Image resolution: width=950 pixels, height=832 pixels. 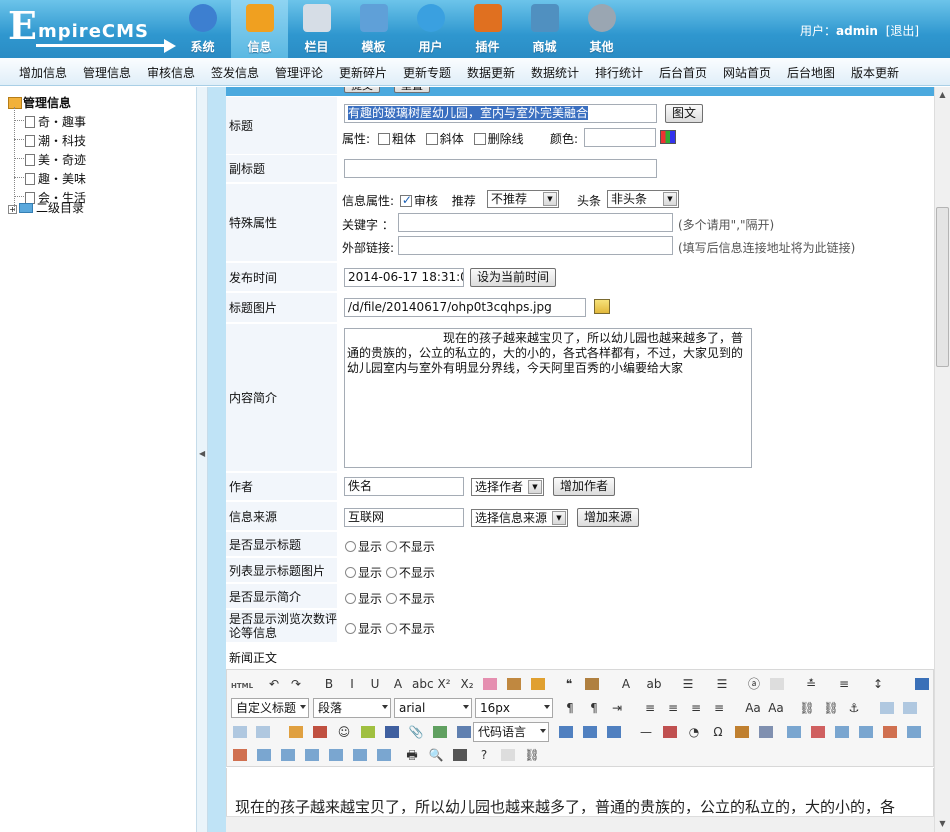 I want to click on sub-nav-item: 管理信息, so click(x=107, y=72).